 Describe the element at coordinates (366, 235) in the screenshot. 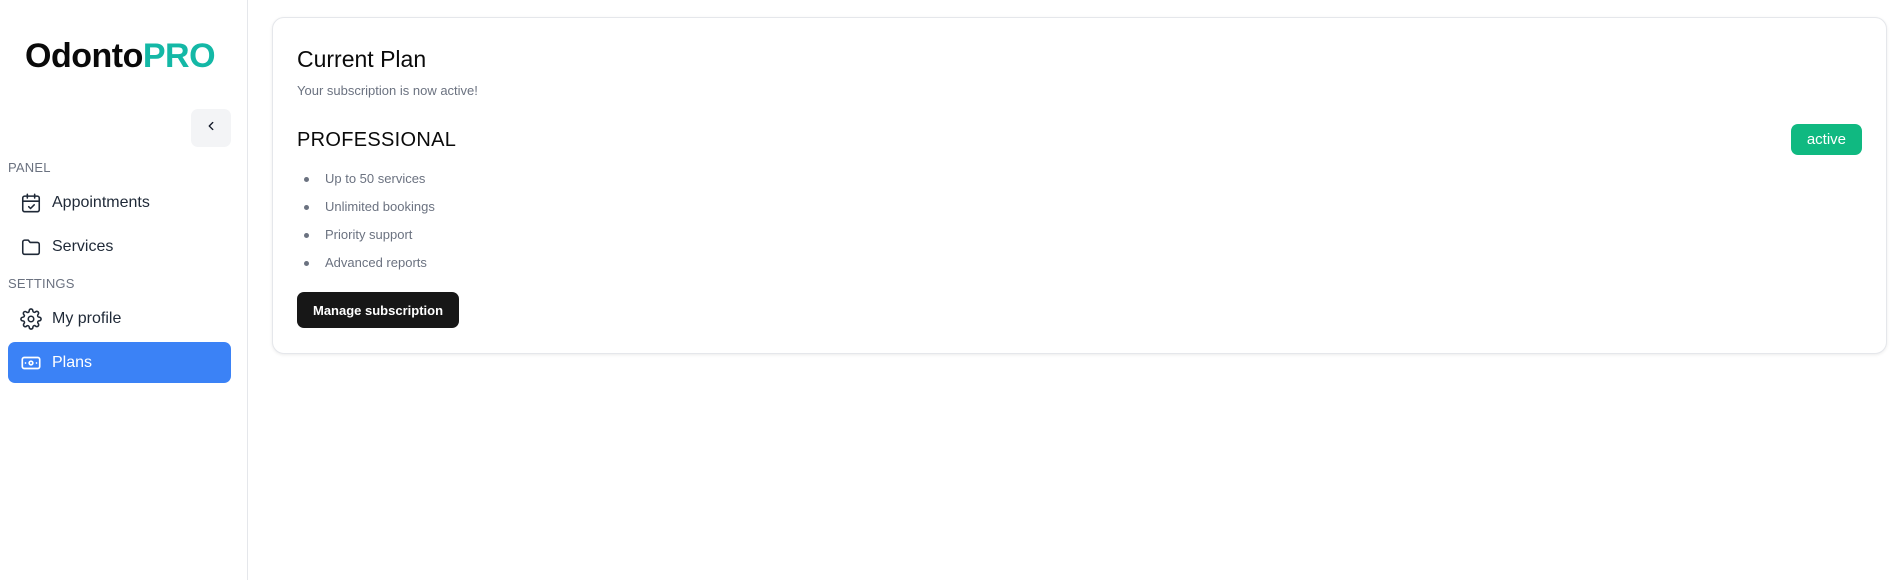

I see `feature-item: Priority support` at that location.